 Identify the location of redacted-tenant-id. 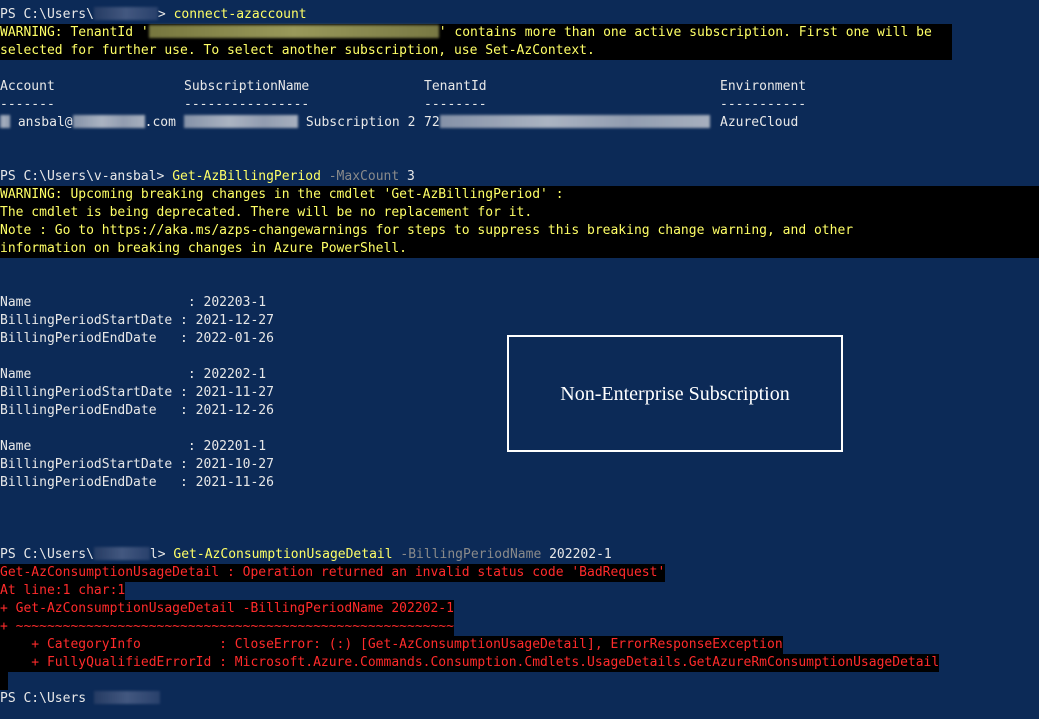
(293, 31).